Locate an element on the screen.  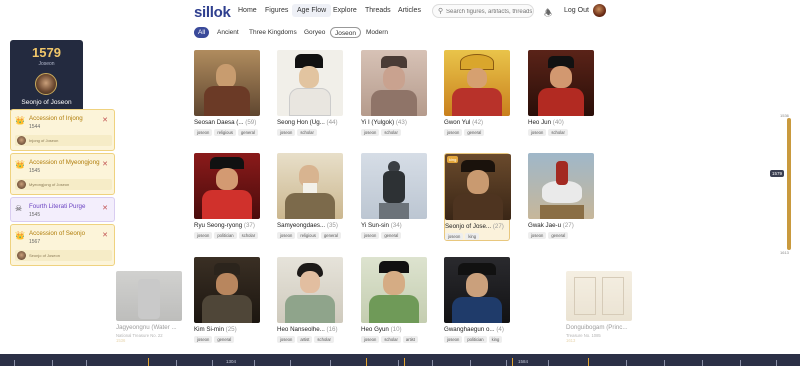
figure-count: (27) is located at coordinates (498, 226).